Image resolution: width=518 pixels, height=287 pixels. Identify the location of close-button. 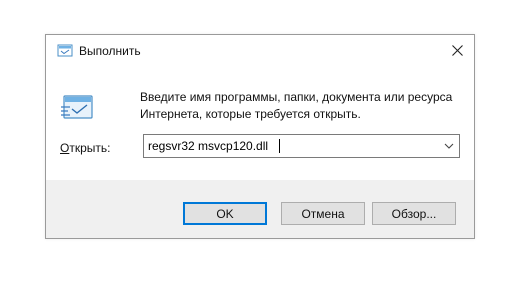
(457, 50).